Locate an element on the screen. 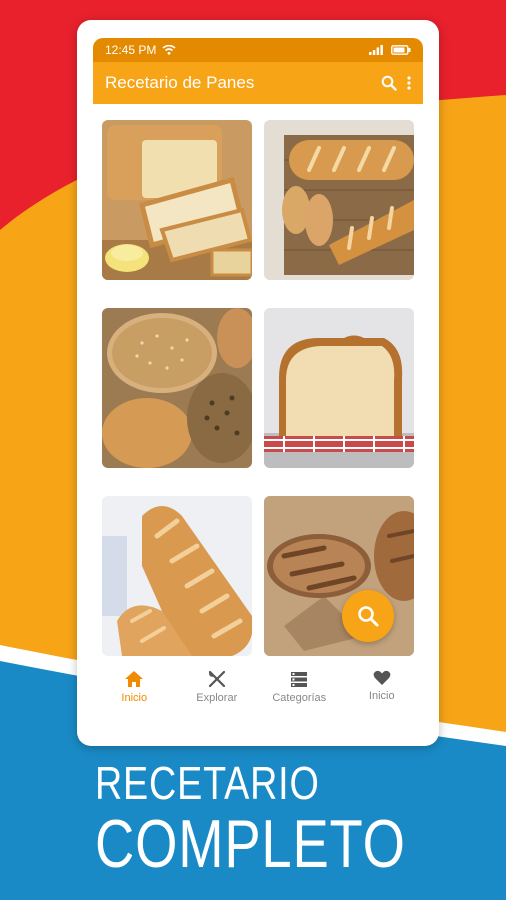 The height and width of the screenshot is (900, 506). heart-icon is located at coordinates (382, 677).